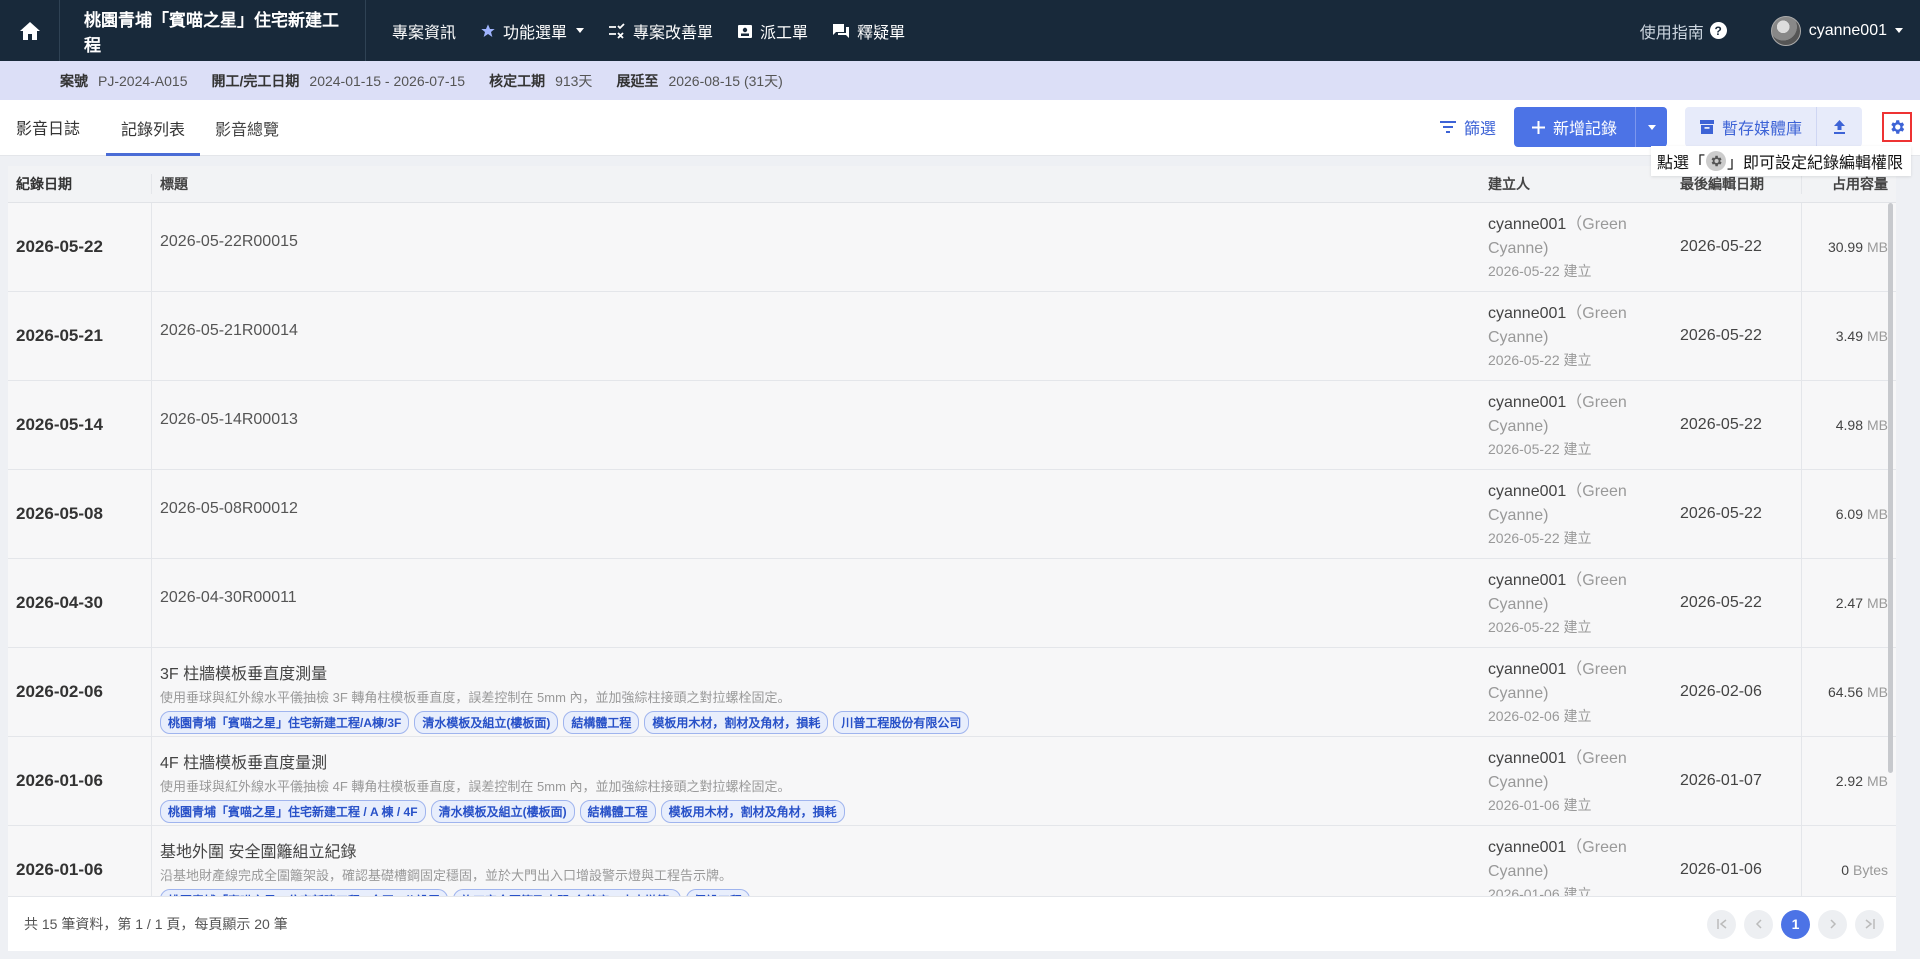 This screenshot has width=1920, height=959. Describe the element at coordinates (1758, 924) in the screenshot. I see `prev-page-button` at that location.